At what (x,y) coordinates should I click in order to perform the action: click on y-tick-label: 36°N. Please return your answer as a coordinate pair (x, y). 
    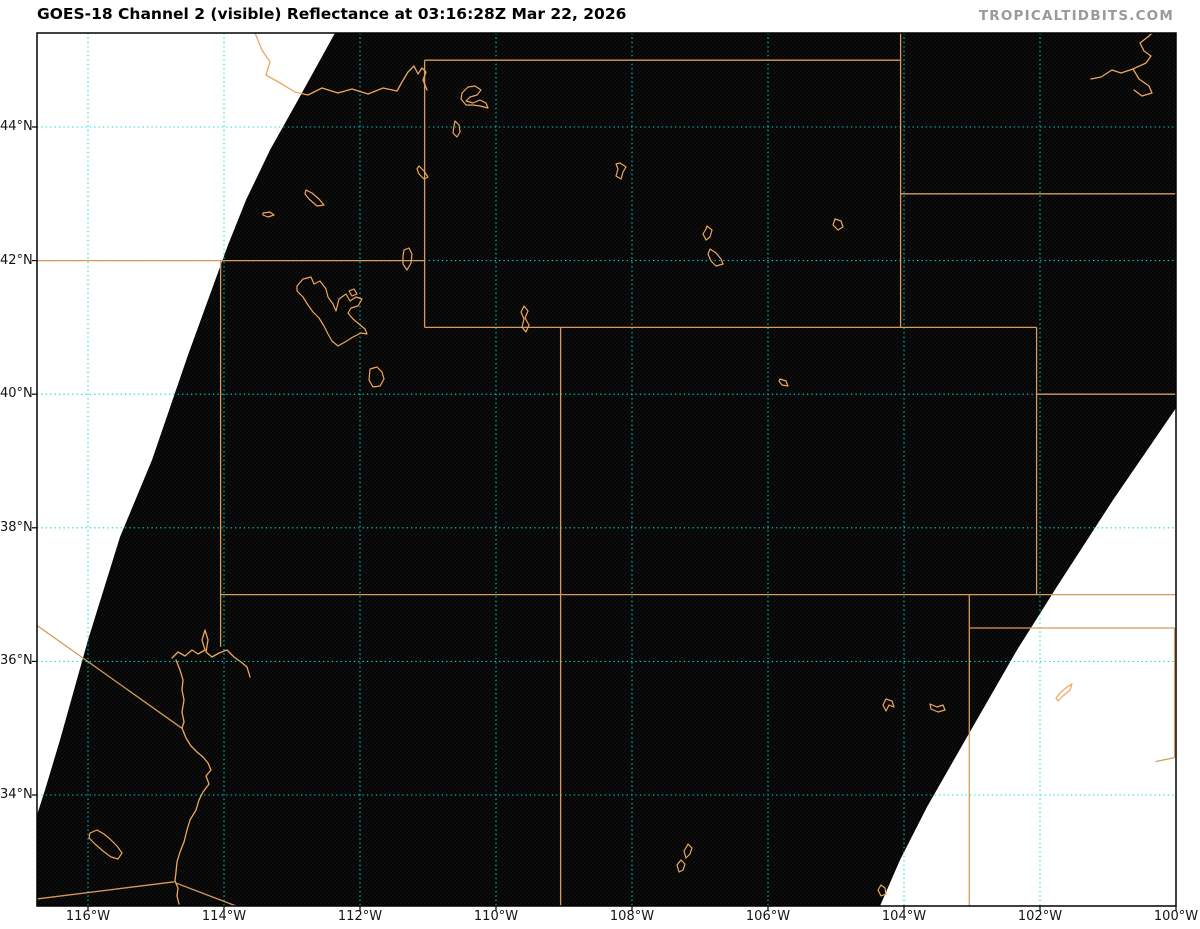
    Looking at the image, I should click on (16, 661).